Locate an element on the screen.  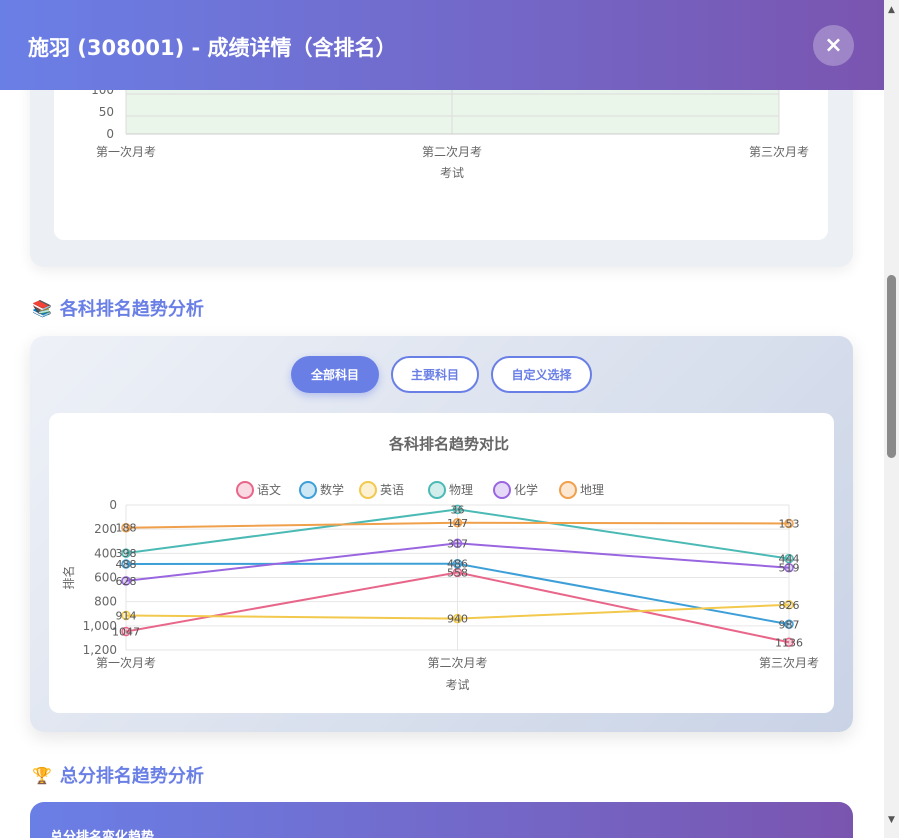
top-xtick: 第二次月考 is located at coordinates (452, 152).